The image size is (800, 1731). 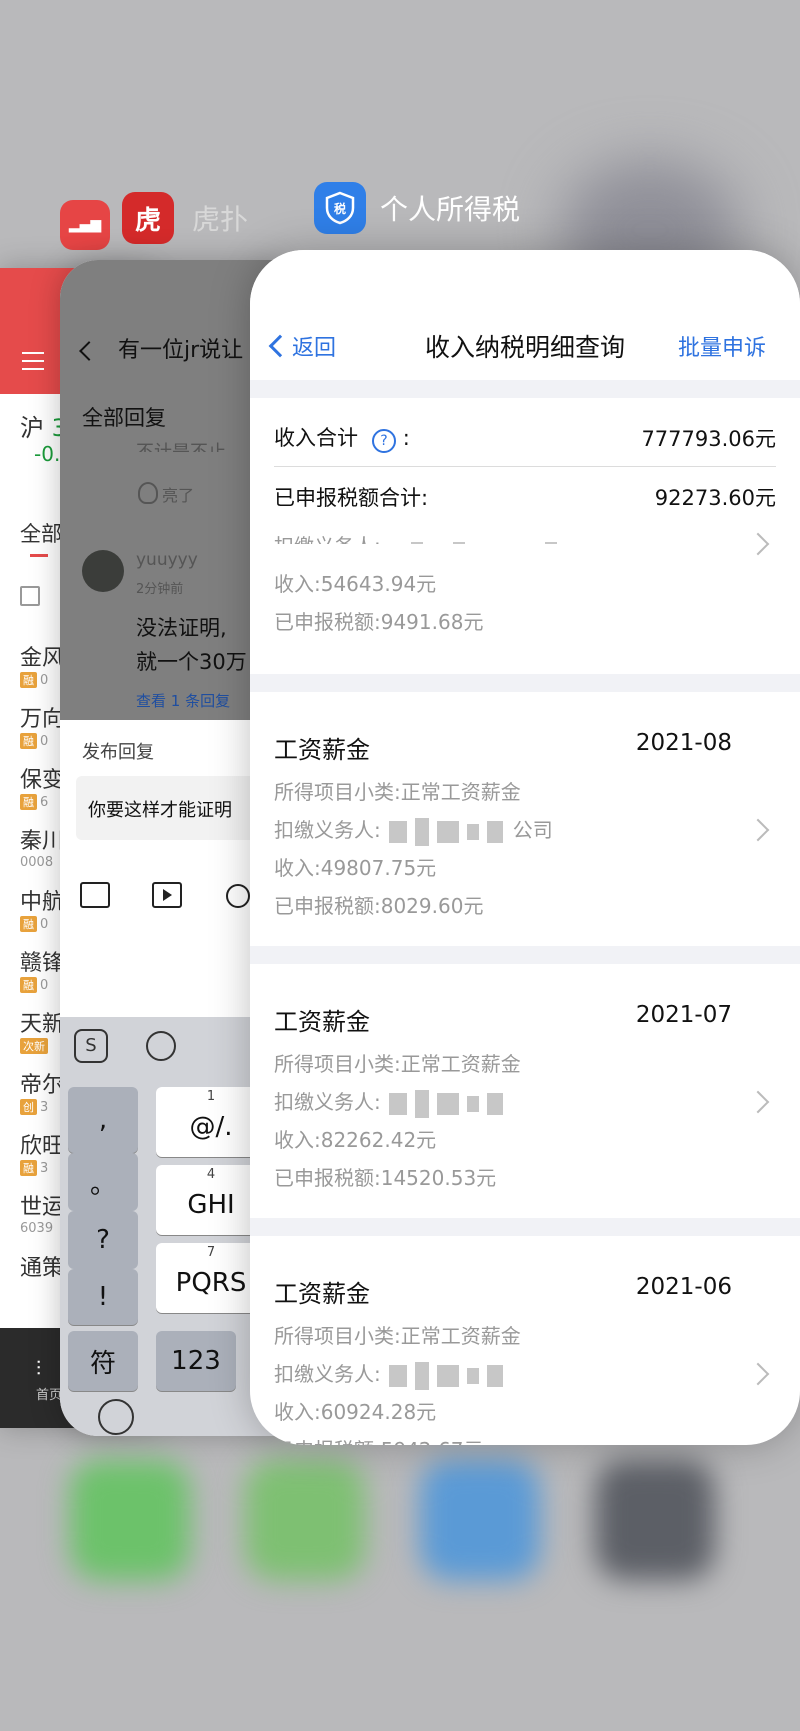 What do you see at coordinates (148, 493) in the screenshot?
I see `like-icon` at bounding box center [148, 493].